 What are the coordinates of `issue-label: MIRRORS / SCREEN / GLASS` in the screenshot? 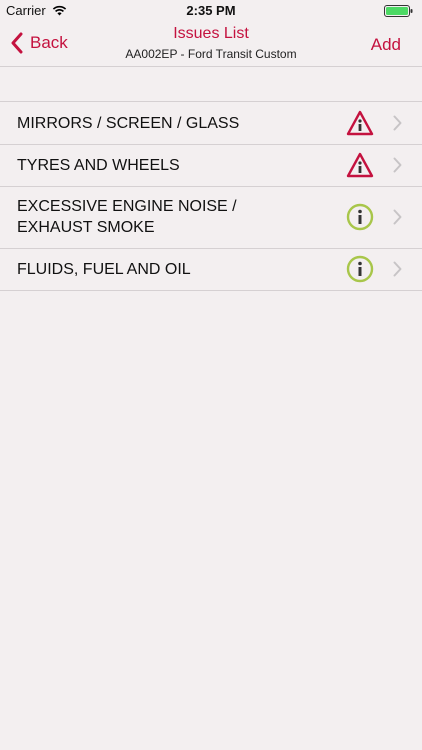 It's located at (128, 123).